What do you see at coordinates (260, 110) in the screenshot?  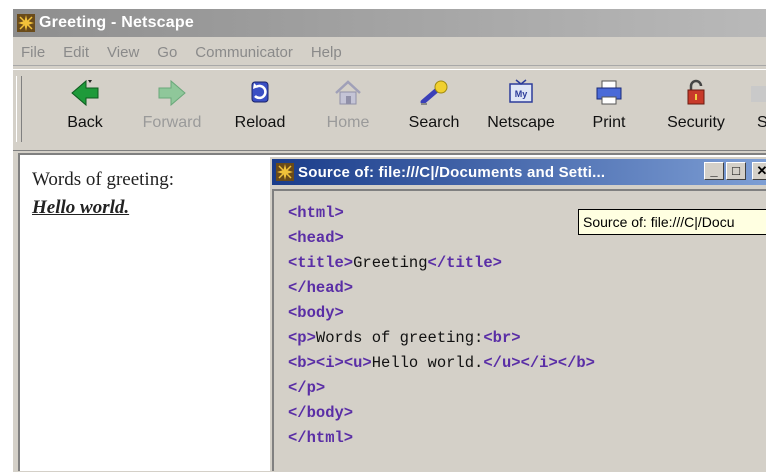 I see `reload-button: Reload` at bounding box center [260, 110].